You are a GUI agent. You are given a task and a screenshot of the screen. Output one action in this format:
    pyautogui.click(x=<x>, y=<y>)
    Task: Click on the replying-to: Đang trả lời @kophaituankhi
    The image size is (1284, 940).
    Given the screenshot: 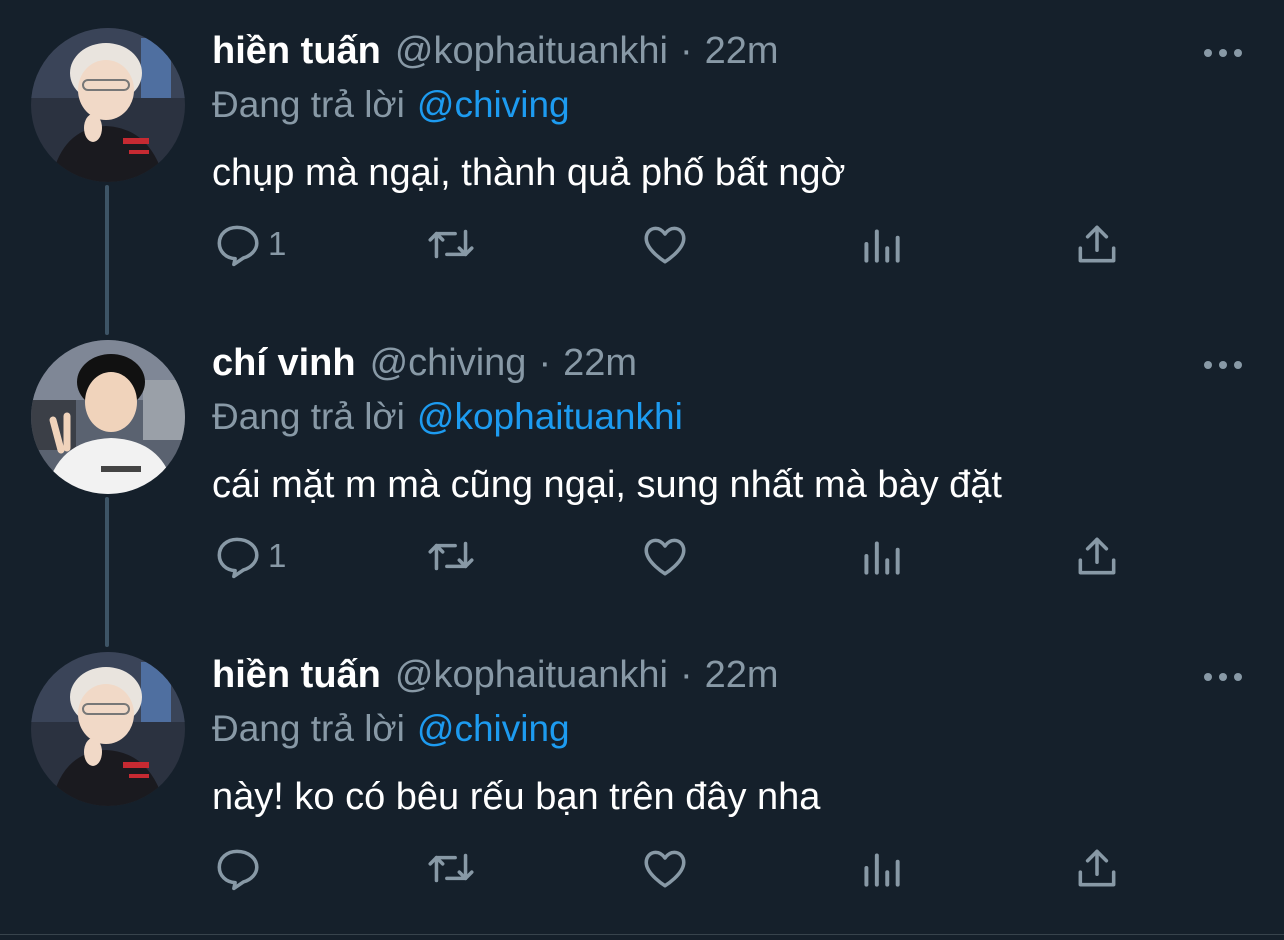 What is the action you would take?
    pyautogui.click(x=447, y=417)
    